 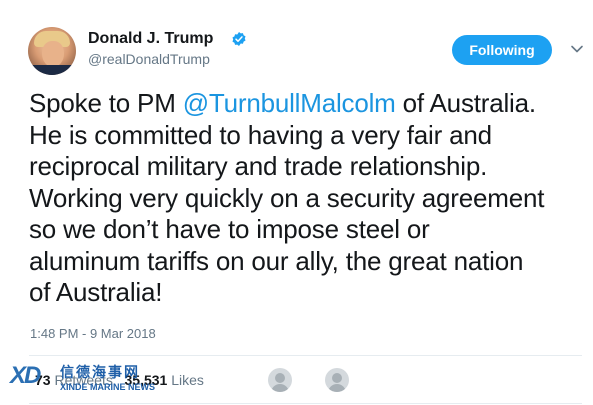 What do you see at coordinates (150, 39) in the screenshot?
I see `display-name: Donald J. Trump` at bounding box center [150, 39].